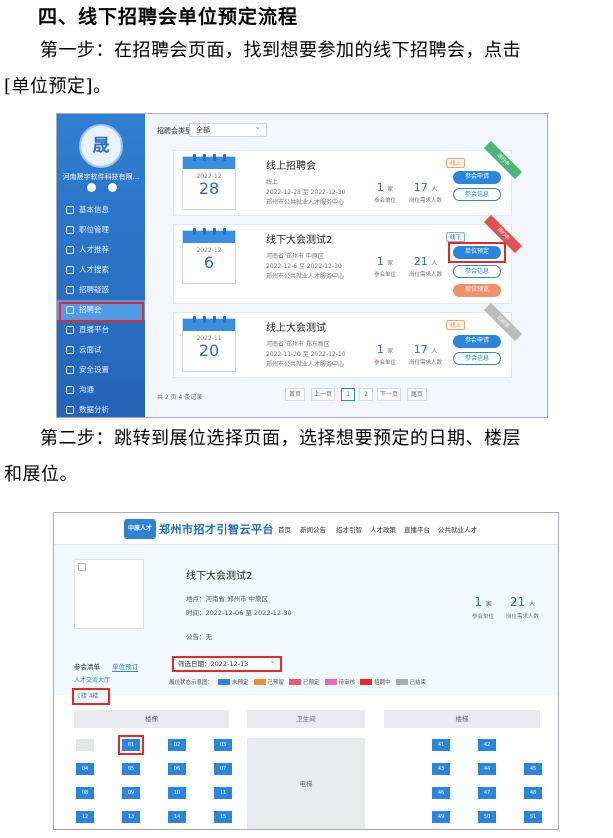 The height and width of the screenshot is (838, 613). Describe the element at coordinates (295, 394) in the screenshot. I see `page-first: 首页` at that location.